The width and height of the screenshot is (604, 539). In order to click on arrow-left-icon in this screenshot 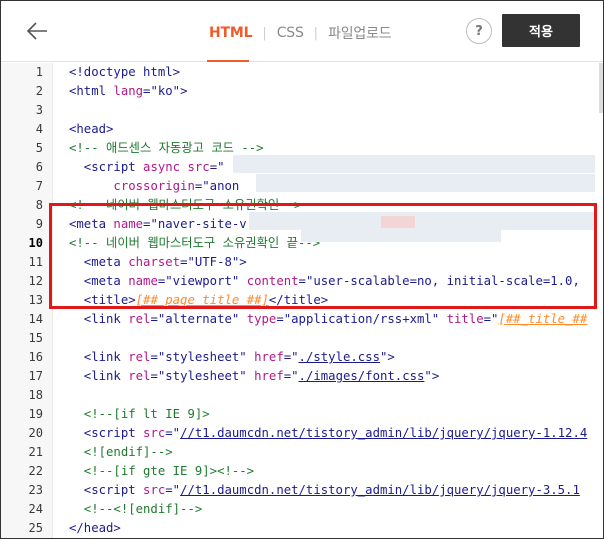, I will do `click(36, 31)`.